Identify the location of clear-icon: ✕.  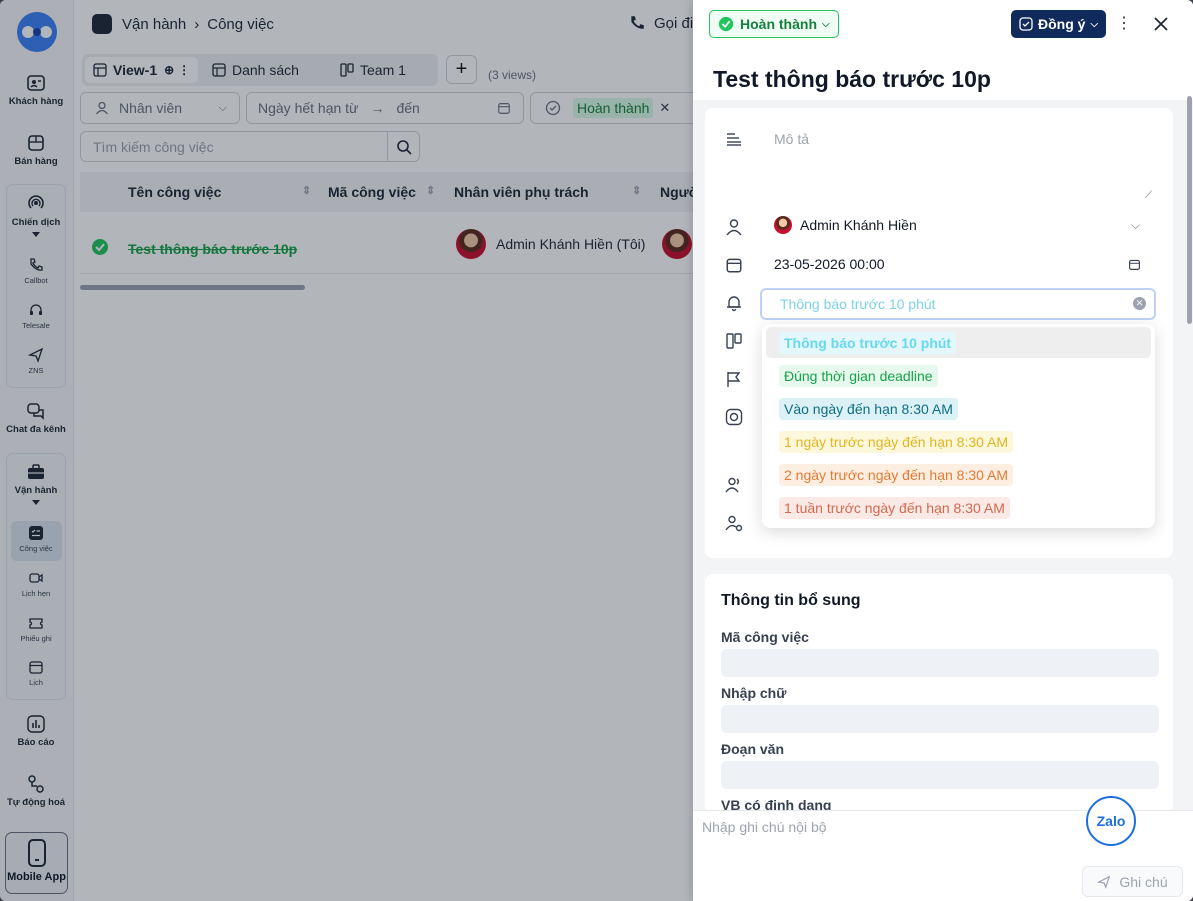
(1139, 303).